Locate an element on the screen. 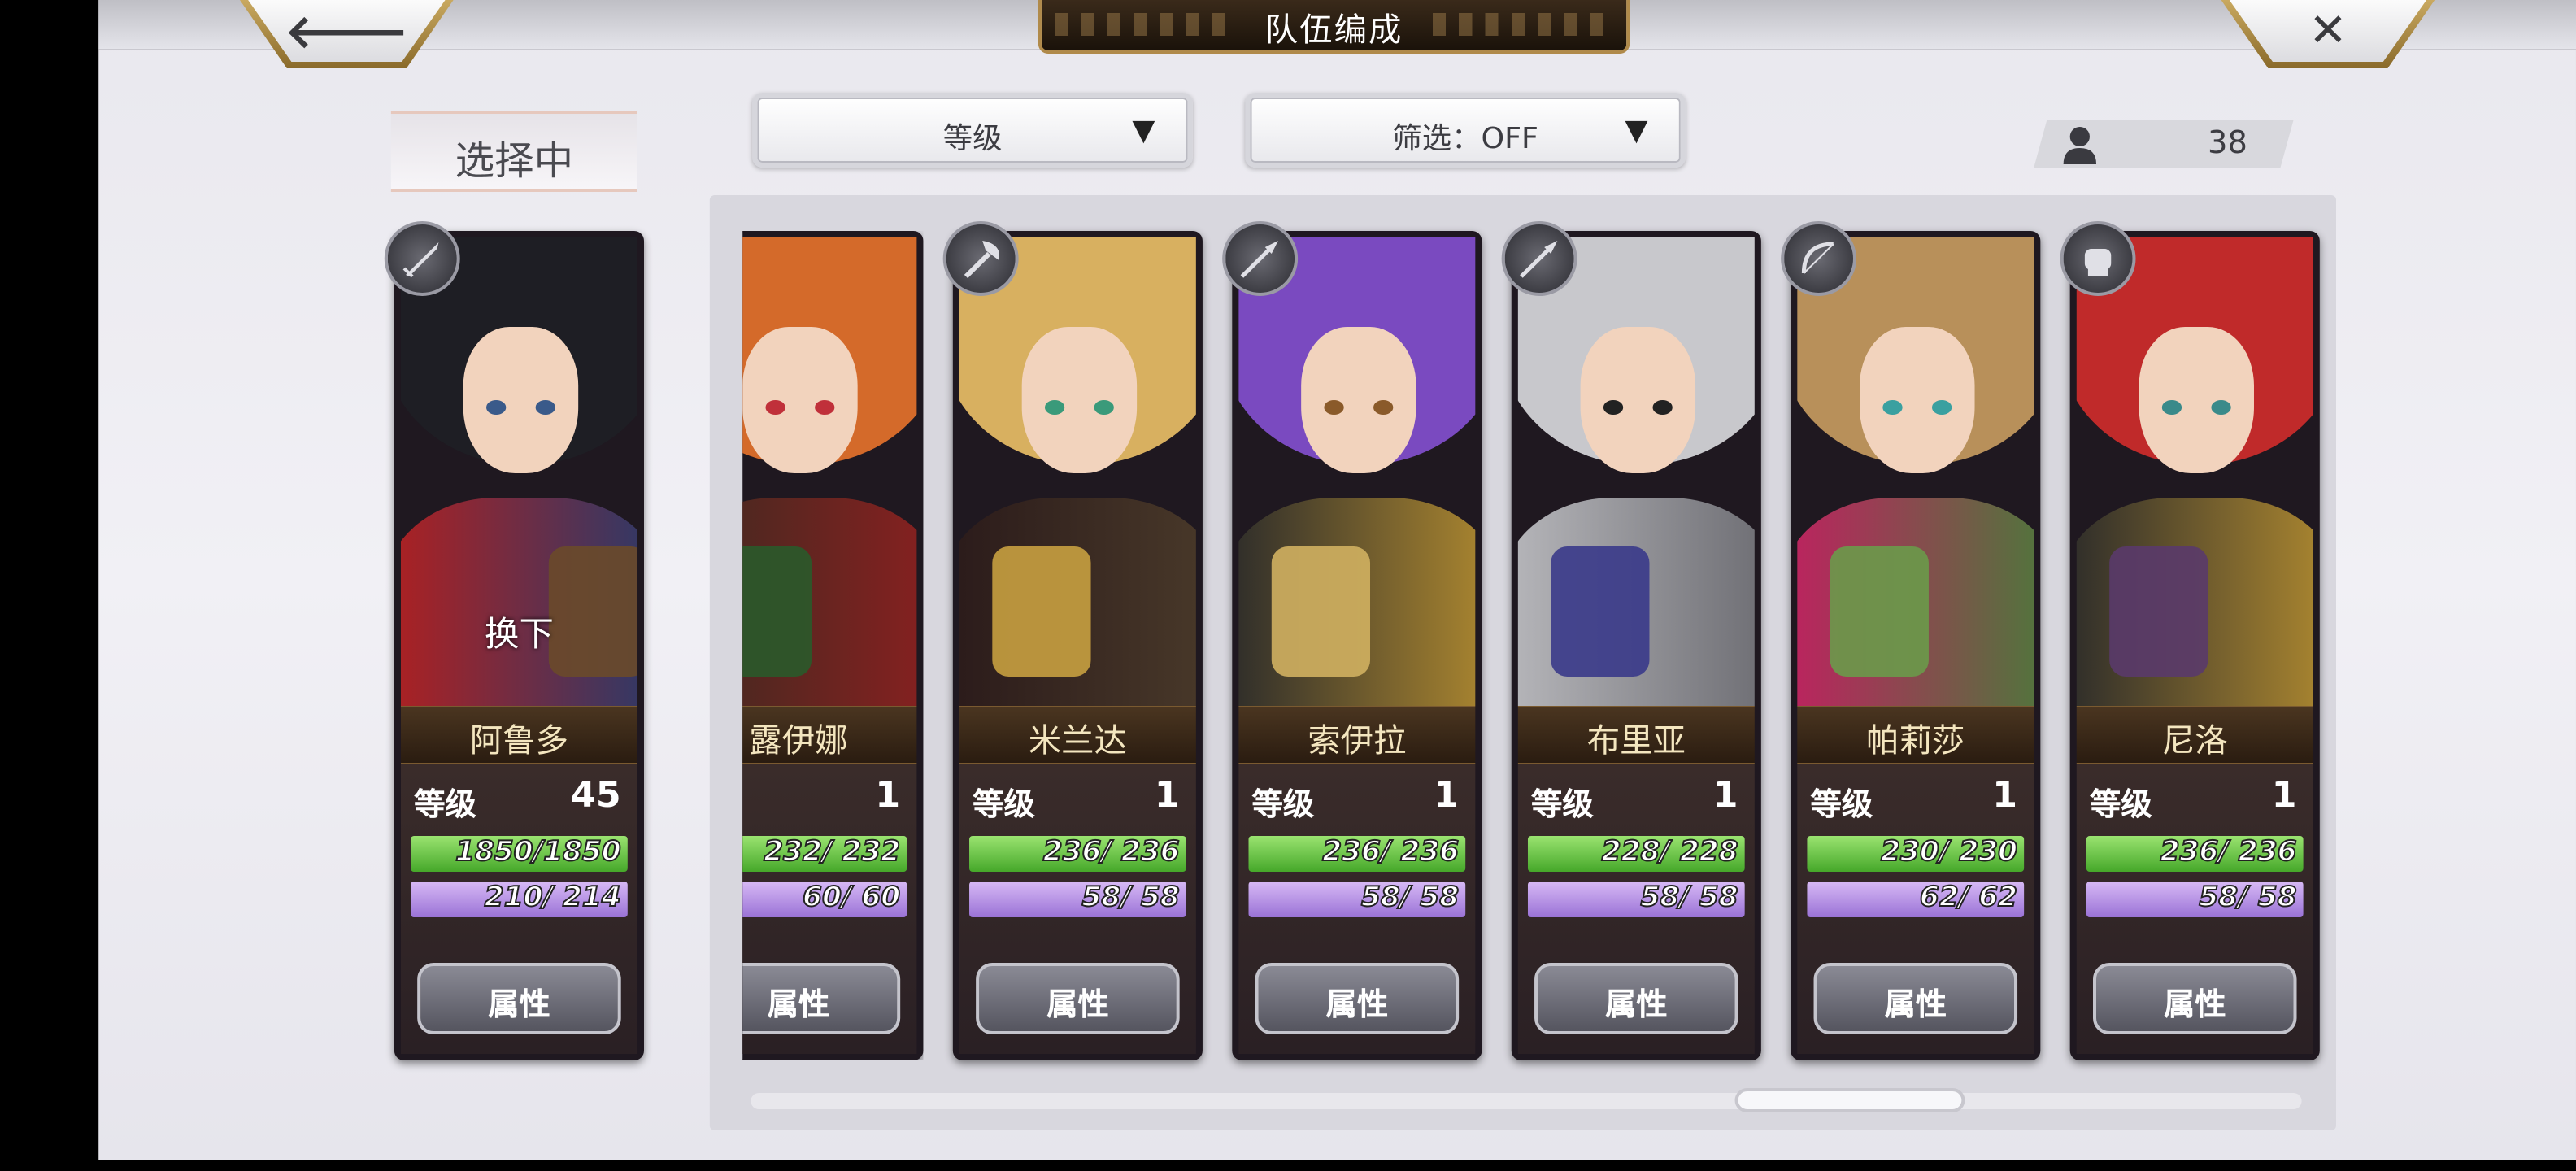 The height and width of the screenshot is (1171, 2576). bow-icon is located at coordinates (1819, 258).